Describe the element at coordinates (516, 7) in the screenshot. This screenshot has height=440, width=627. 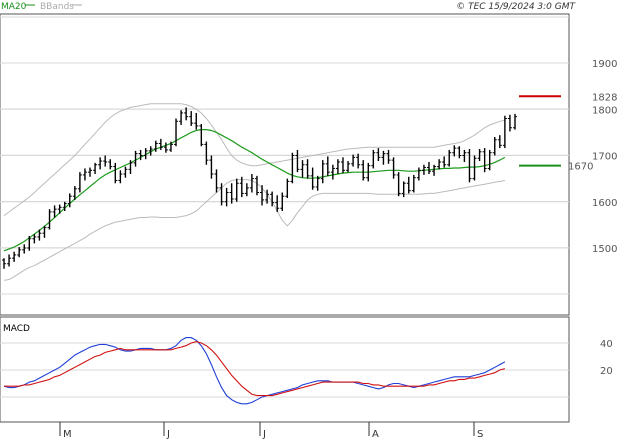
I see `copyright-text: © TEC 15/9/2024 3:0 GMT` at that location.